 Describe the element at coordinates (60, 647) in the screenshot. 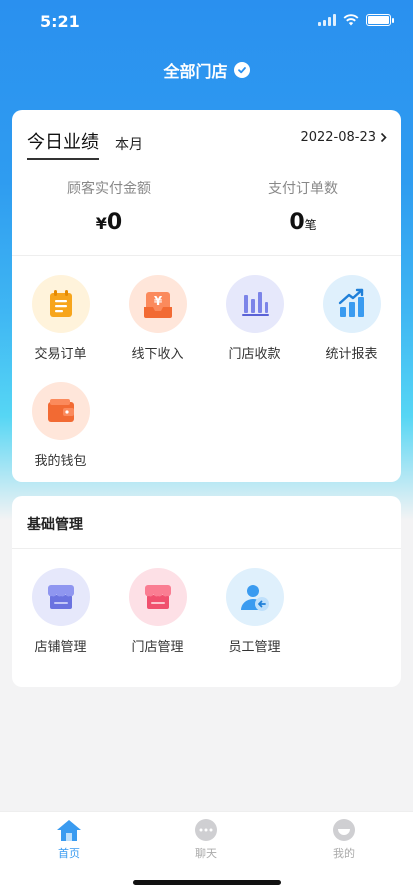

I see `menu-item-label: 店铺管理` at that location.